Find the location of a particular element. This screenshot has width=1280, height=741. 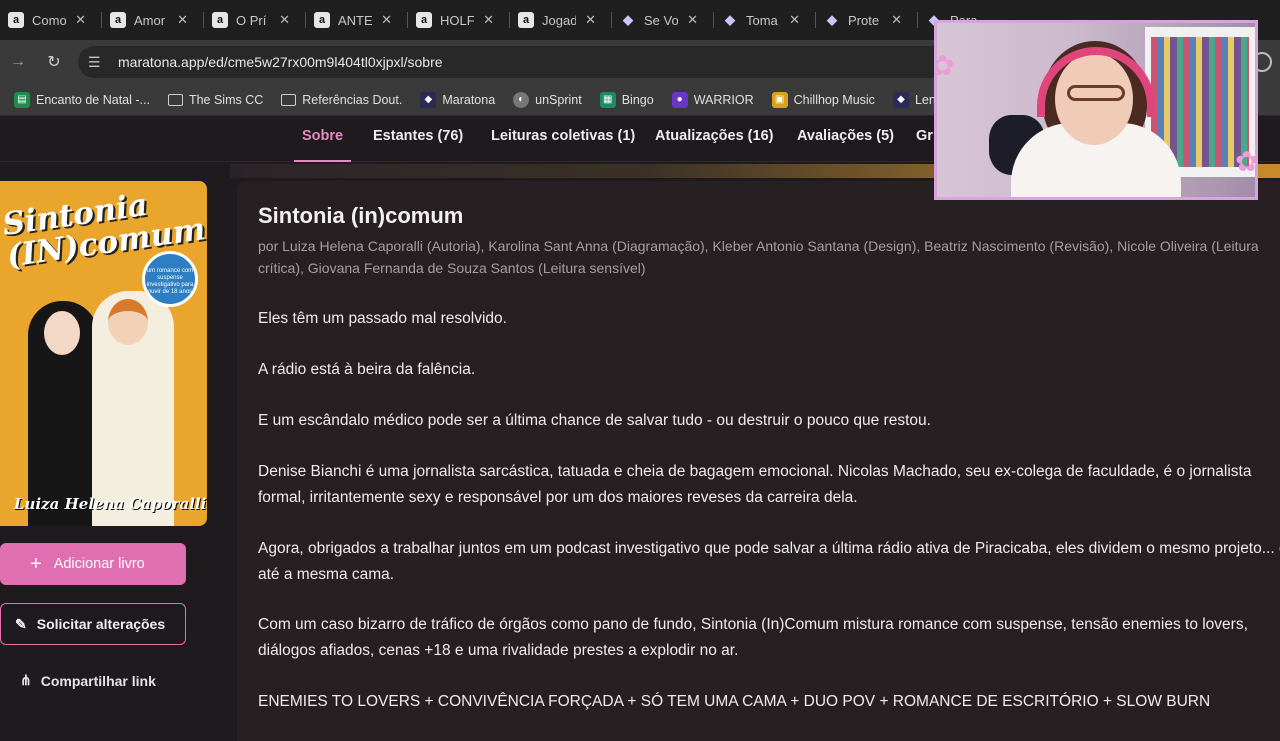

browser-tab: a Como ✕ is located at coordinates (51, 20).